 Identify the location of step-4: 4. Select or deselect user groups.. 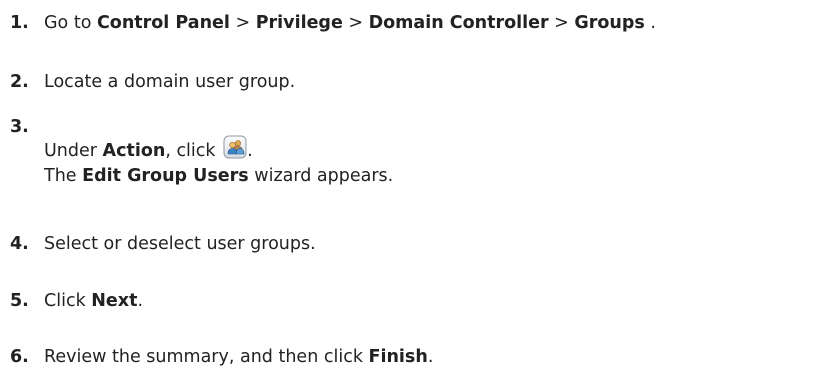
(163, 244).